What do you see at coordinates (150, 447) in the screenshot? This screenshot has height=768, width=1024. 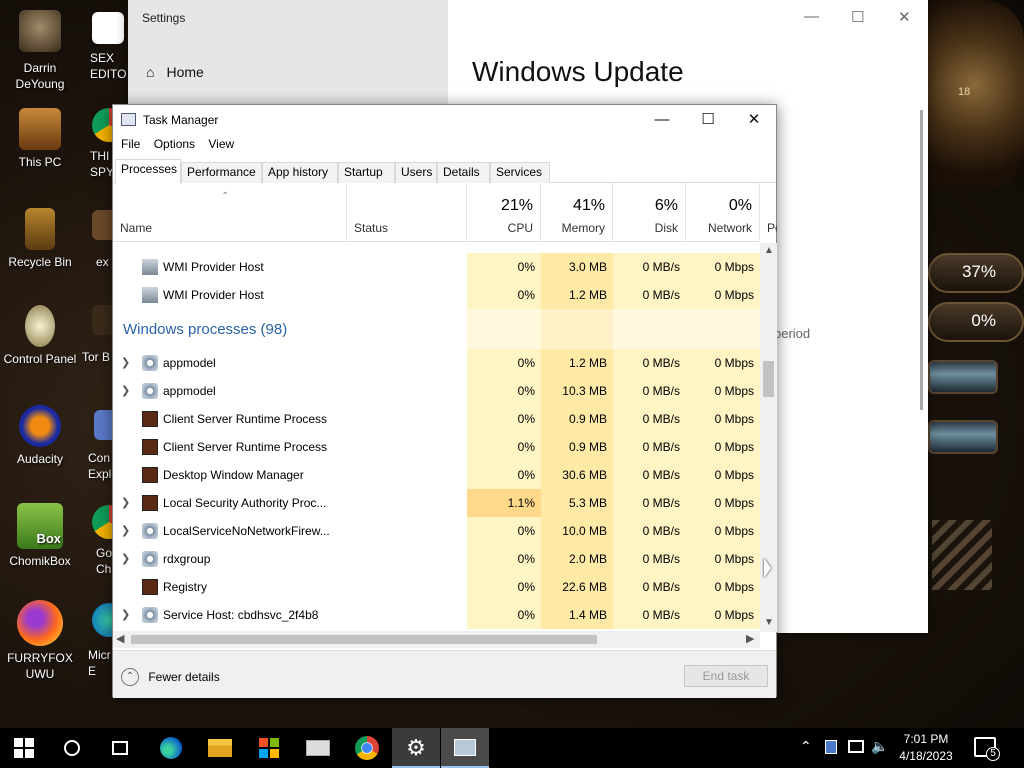 I see `system-process-icon` at bounding box center [150, 447].